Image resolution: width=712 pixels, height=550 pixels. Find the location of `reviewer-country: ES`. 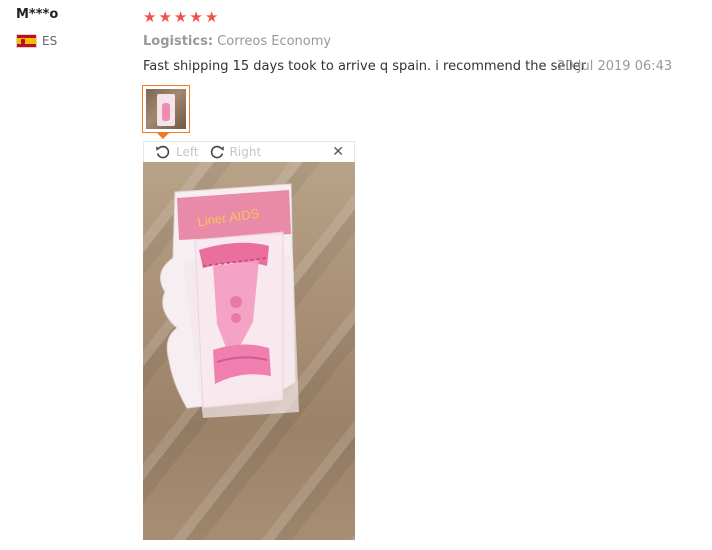

reviewer-country: ES is located at coordinates (36, 41).